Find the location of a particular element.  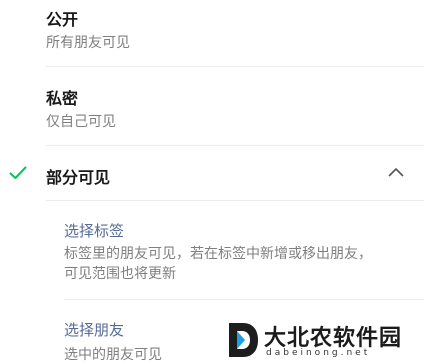

select-tags-desc: 标签里的朋友可见，若在标签中新增或移出朋友，可见范围也将更新 is located at coordinates (218, 264).